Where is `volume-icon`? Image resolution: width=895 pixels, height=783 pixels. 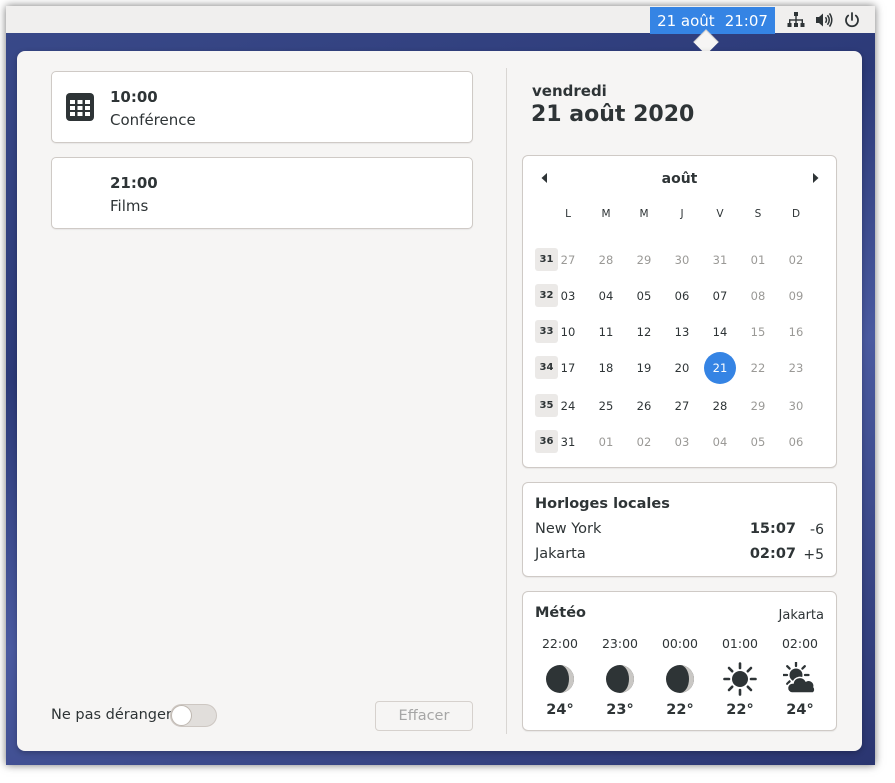 volume-icon is located at coordinates (824, 20).